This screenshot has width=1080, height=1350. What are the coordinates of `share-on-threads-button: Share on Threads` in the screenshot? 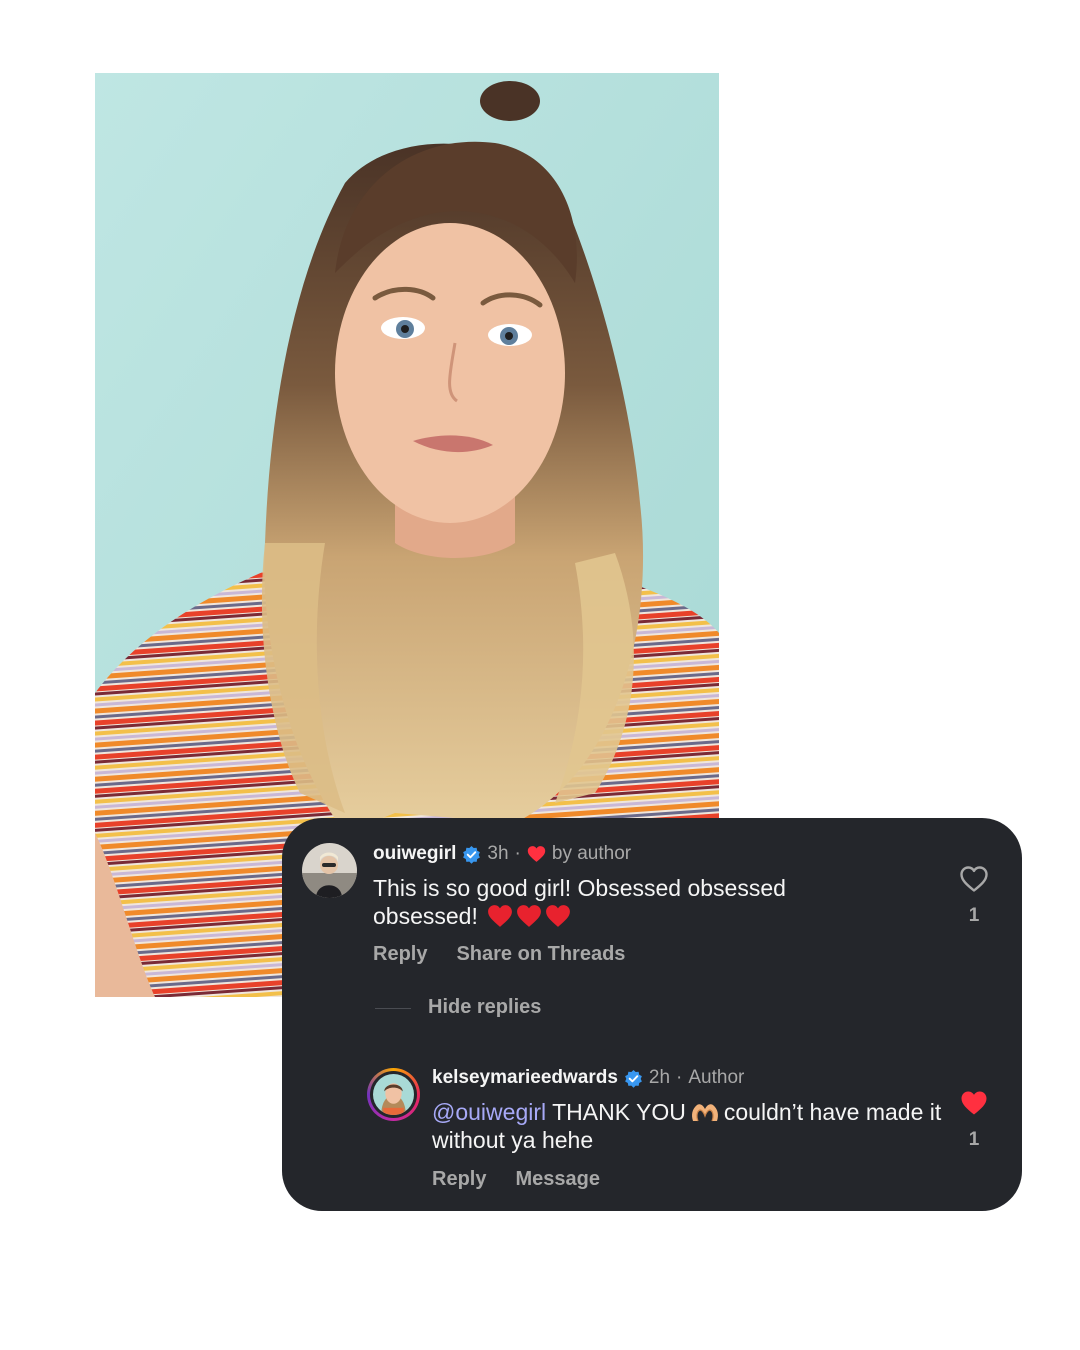 It's located at (540, 954).